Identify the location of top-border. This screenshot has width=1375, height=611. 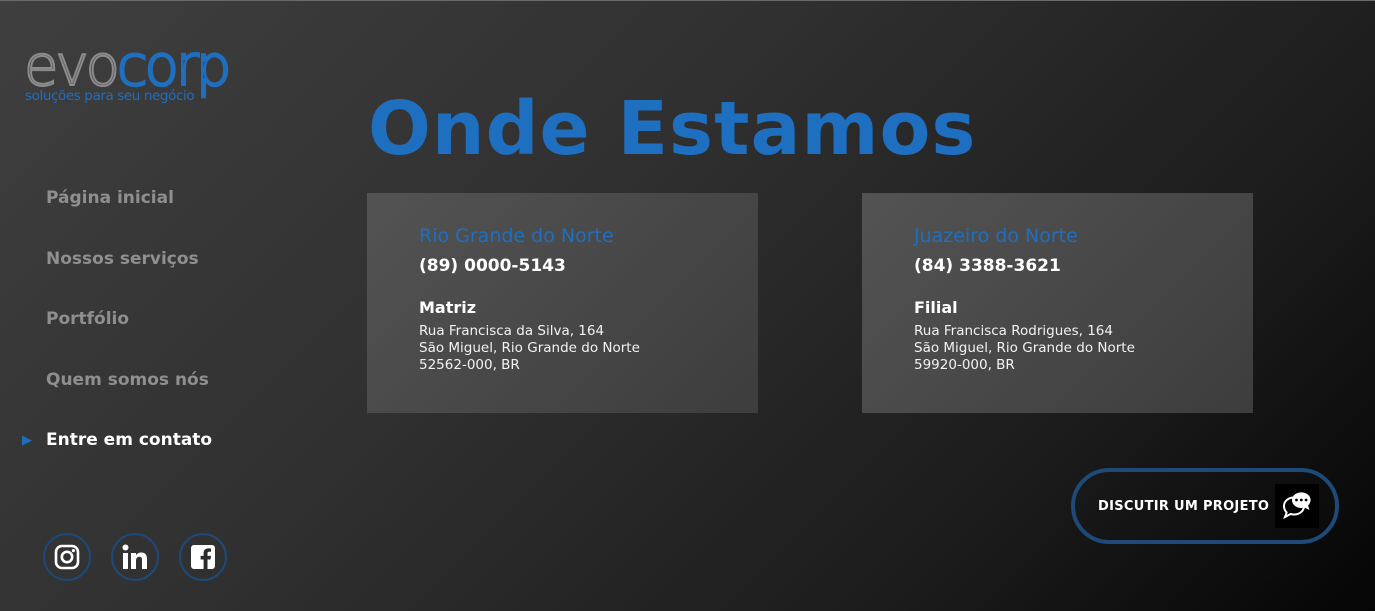
(687, 0).